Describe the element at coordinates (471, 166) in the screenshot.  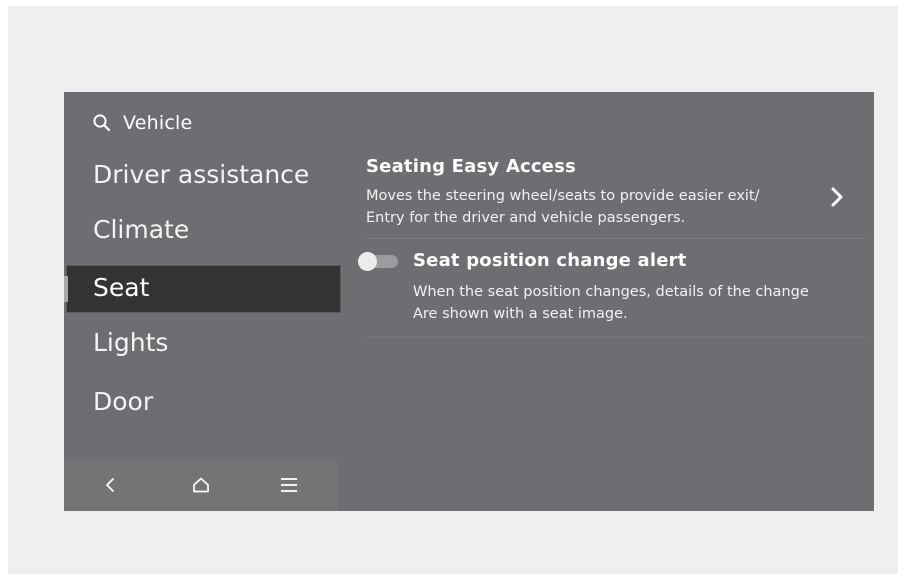
I see `seating-easy-access-title: Seating Easy Access` at that location.